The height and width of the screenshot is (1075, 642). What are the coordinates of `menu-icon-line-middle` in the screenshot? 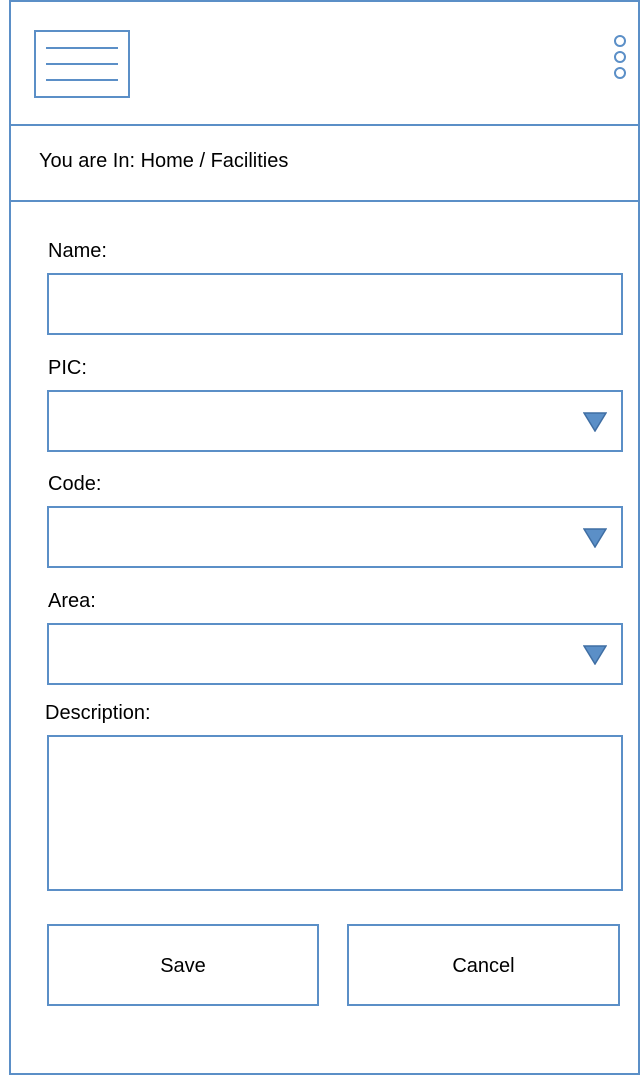 It's located at (82, 64).